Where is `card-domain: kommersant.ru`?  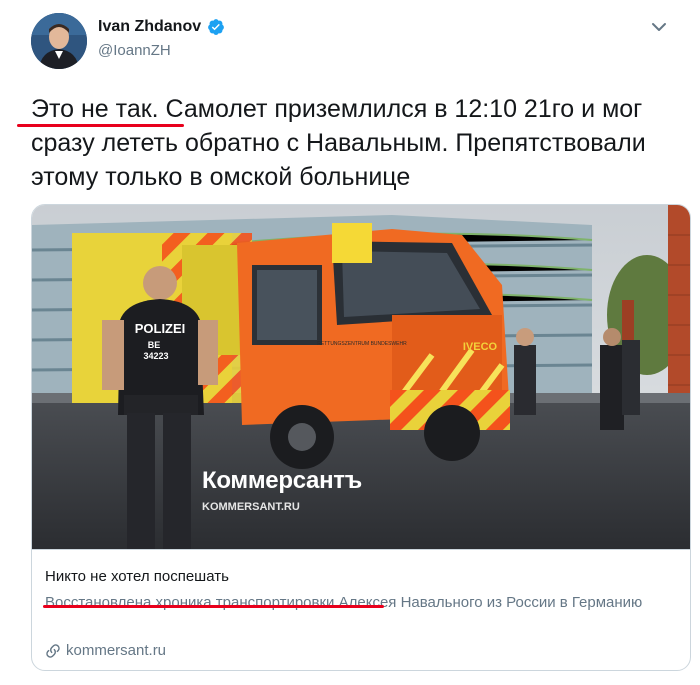 card-domain: kommersant.ru is located at coordinates (105, 650).